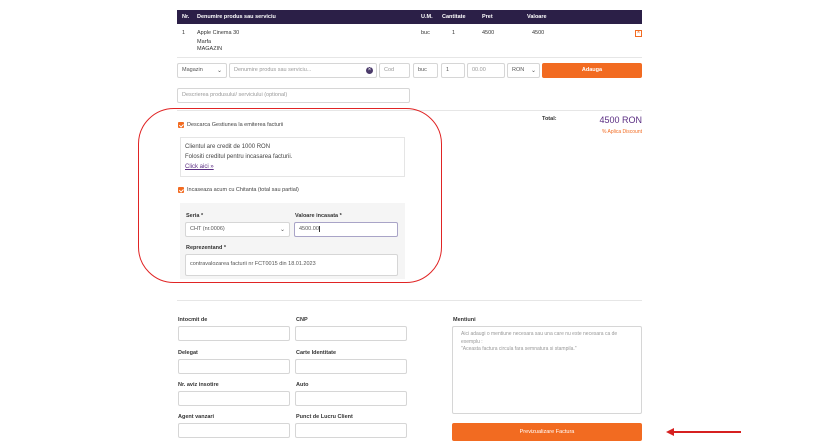 The width and height of the screenshot is (820, 448). I want to click on item-type-select: Magazin ⌄, so click(202, 70).